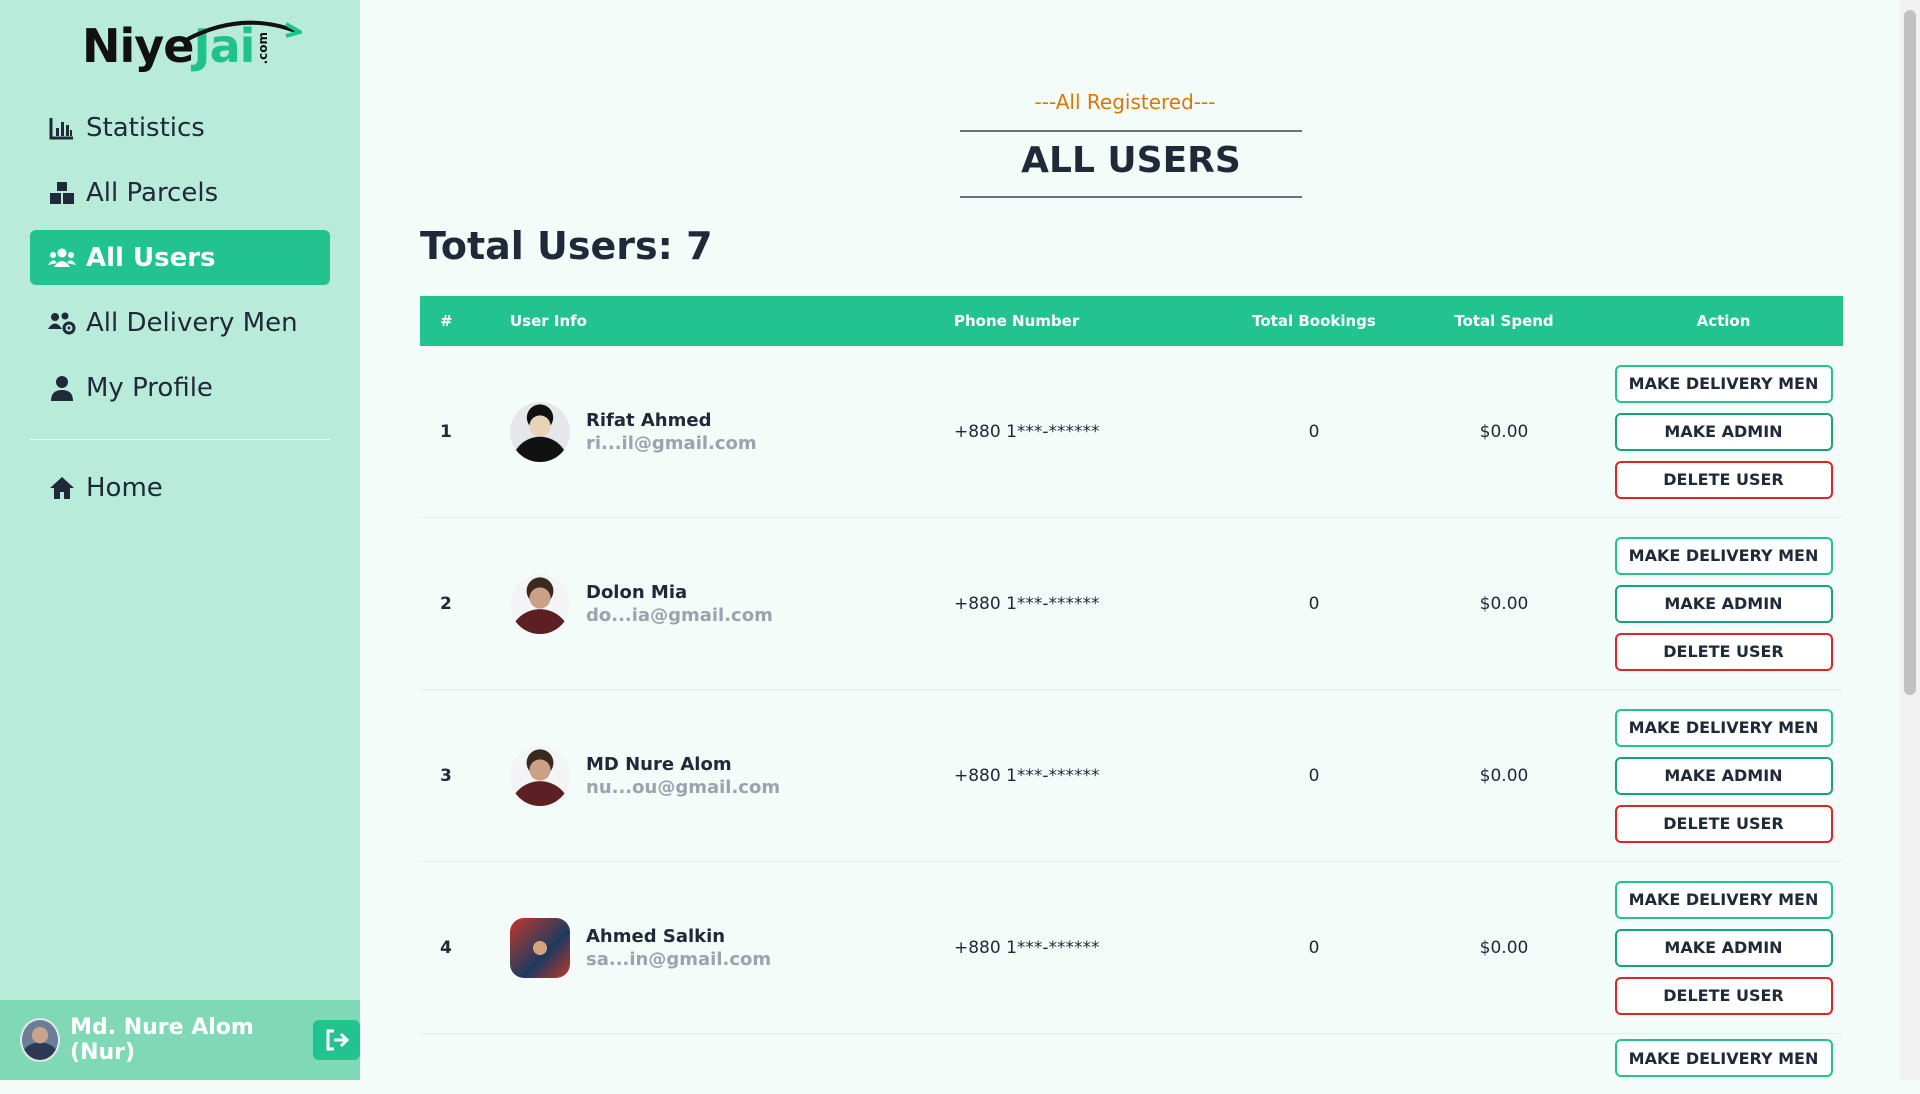 This screenshot has width=1920, height=1094. I want to click on column-header-bookings: Total Bookings, so click(1314, 321).